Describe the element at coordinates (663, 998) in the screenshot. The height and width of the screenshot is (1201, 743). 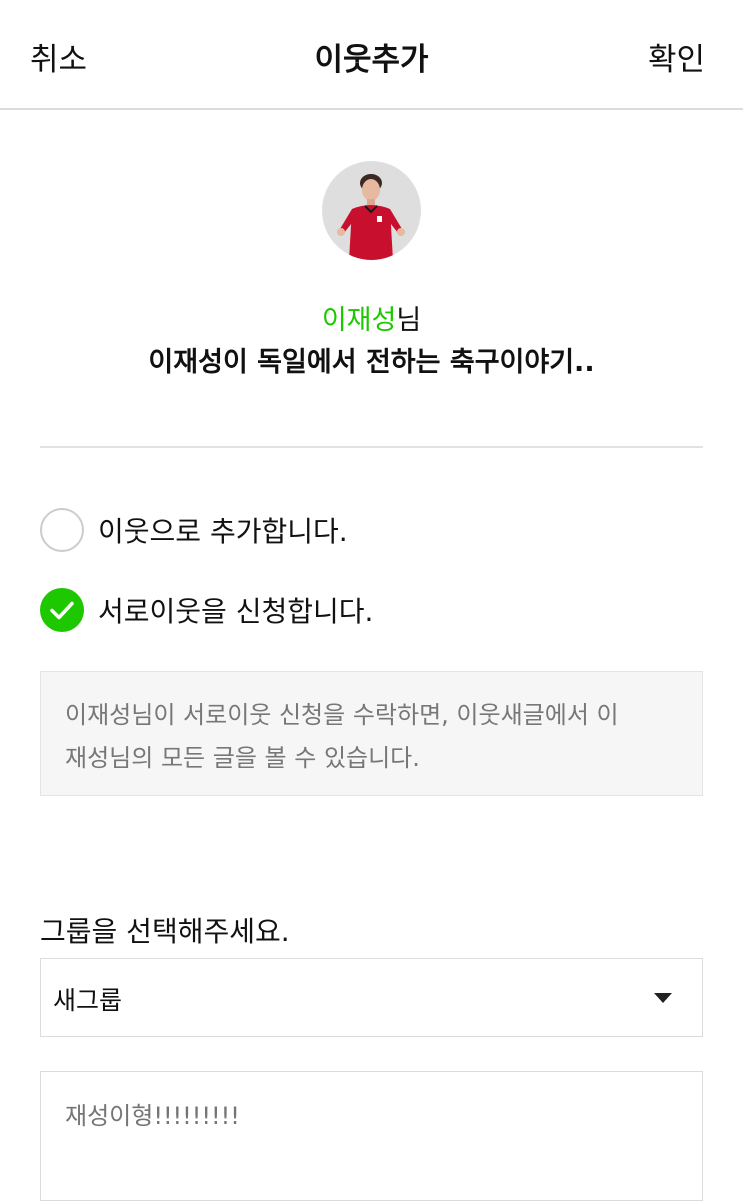
I see `dropdown-arrow-icon` at that location.